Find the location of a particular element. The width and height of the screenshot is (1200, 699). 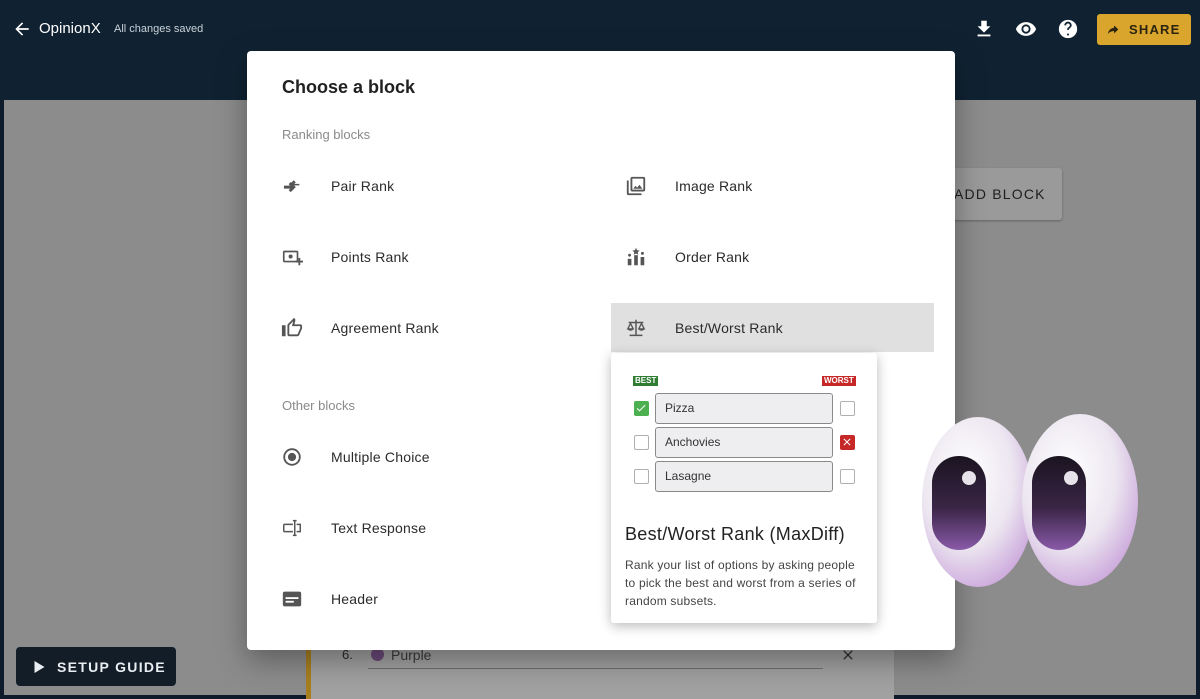

best-checkbox-checked is located at coordinates (641, 408).